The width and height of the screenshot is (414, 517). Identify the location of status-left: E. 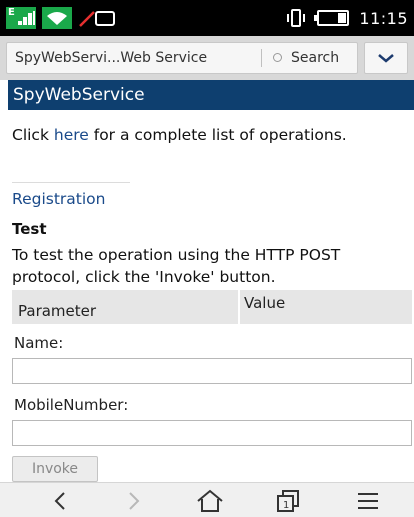
(62, 18).